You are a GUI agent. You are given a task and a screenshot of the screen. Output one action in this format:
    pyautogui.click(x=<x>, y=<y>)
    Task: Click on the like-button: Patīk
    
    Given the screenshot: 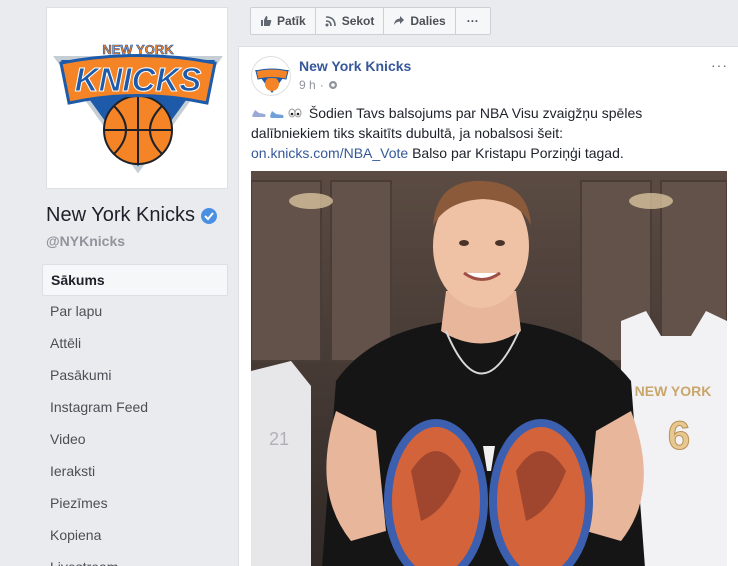 What is the action you would take?
    pyautogui.click(x=283, y=21)
    